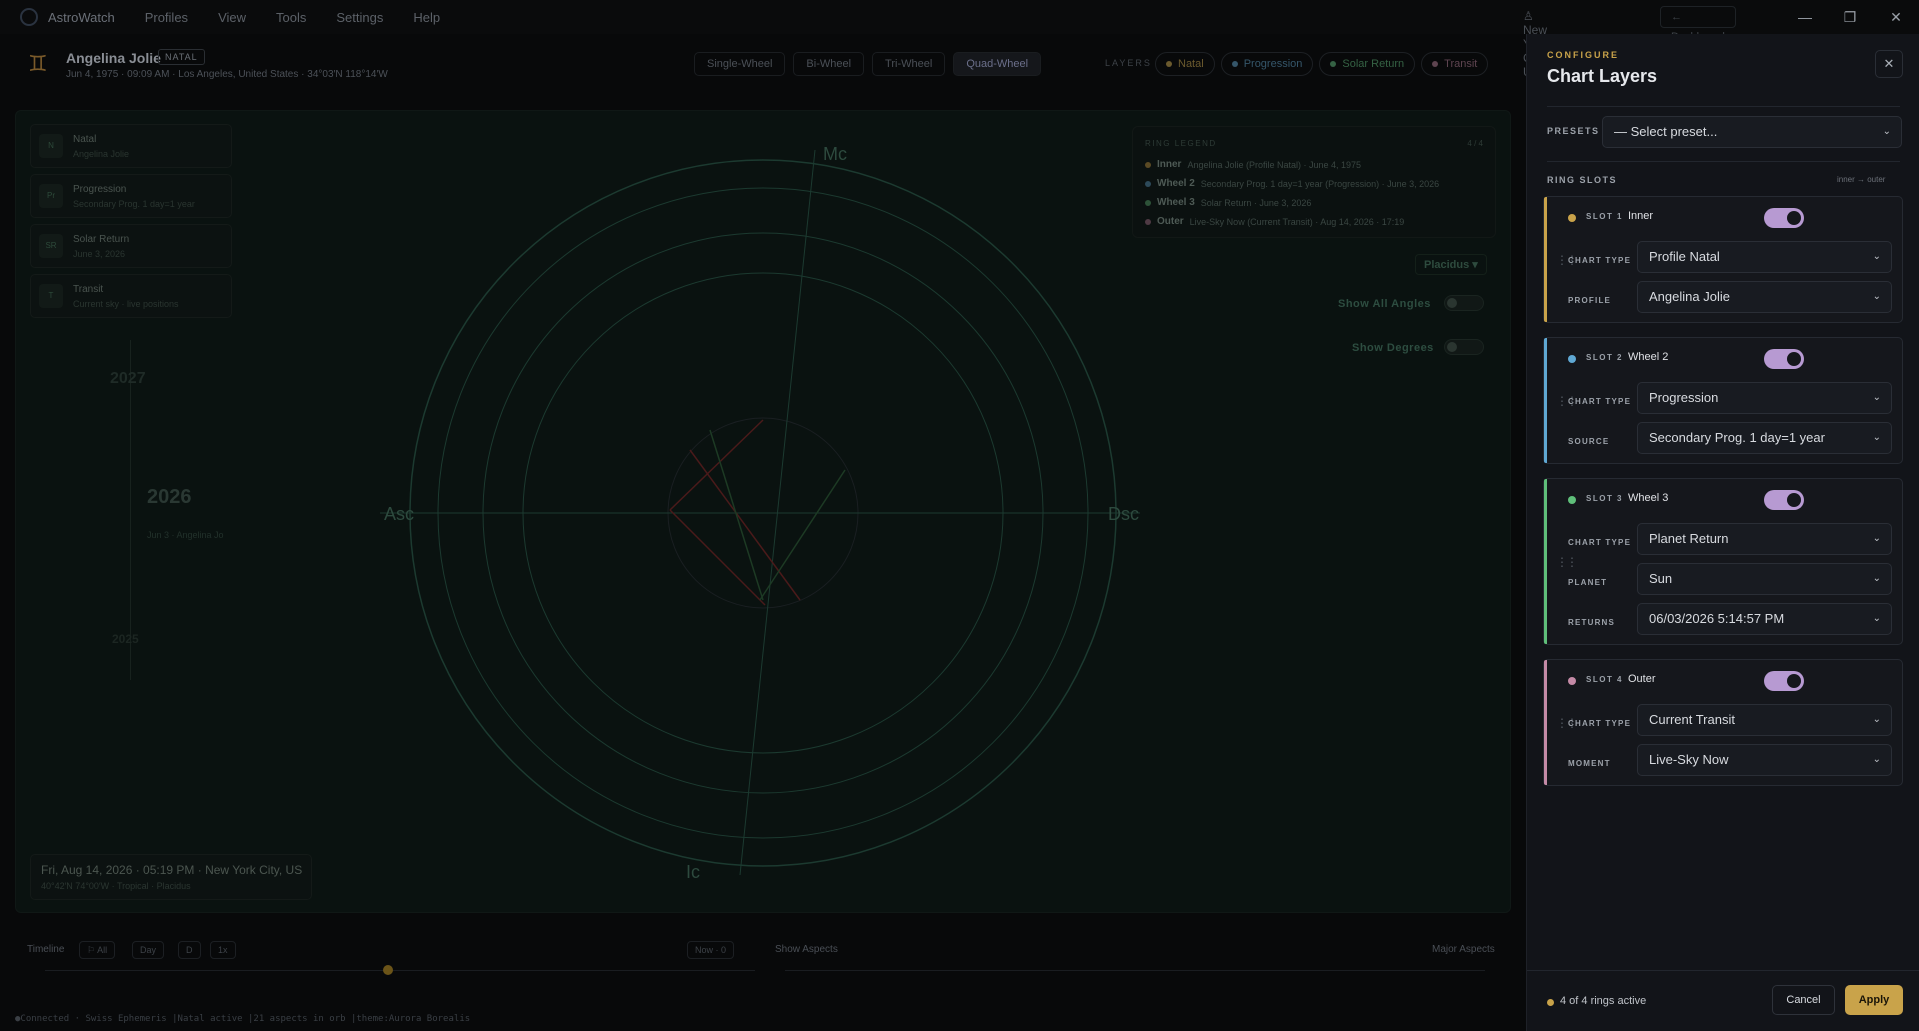  I want to click on close-window-button: ✕, so click(1896, 17).